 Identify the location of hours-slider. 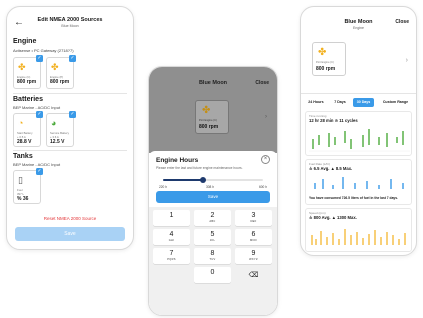
(213, 180).